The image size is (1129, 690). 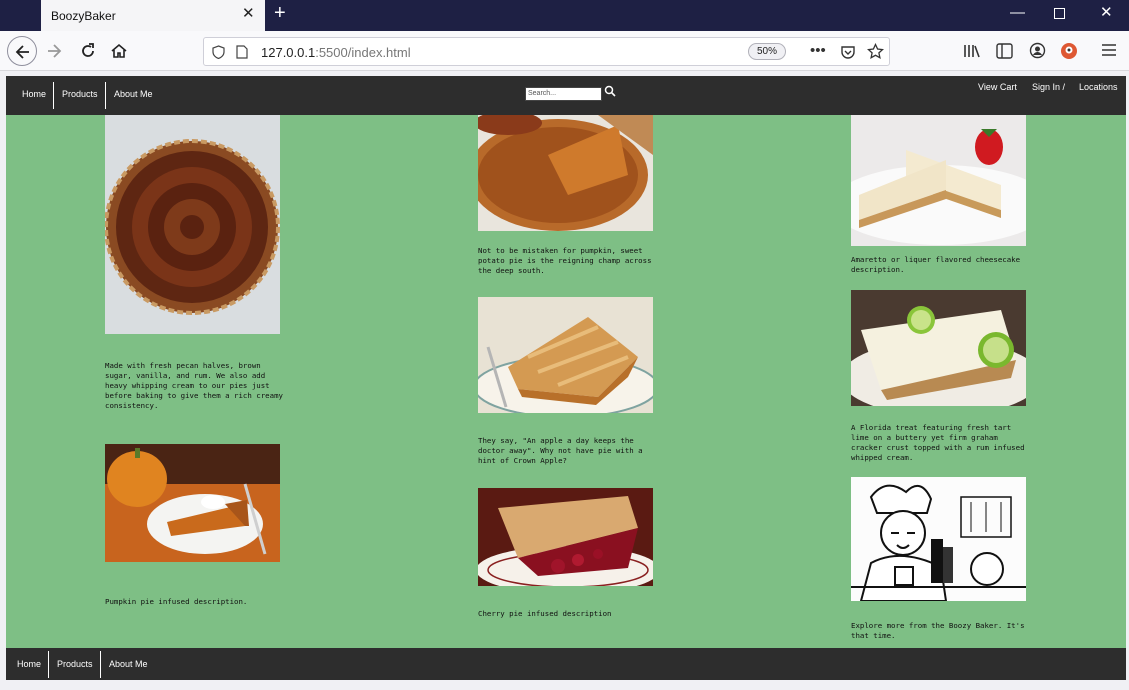 What do you see at coordinates (875, 51) in the screenshot?
I see `bookmark-star-icon` at bounding box center [875, 51].